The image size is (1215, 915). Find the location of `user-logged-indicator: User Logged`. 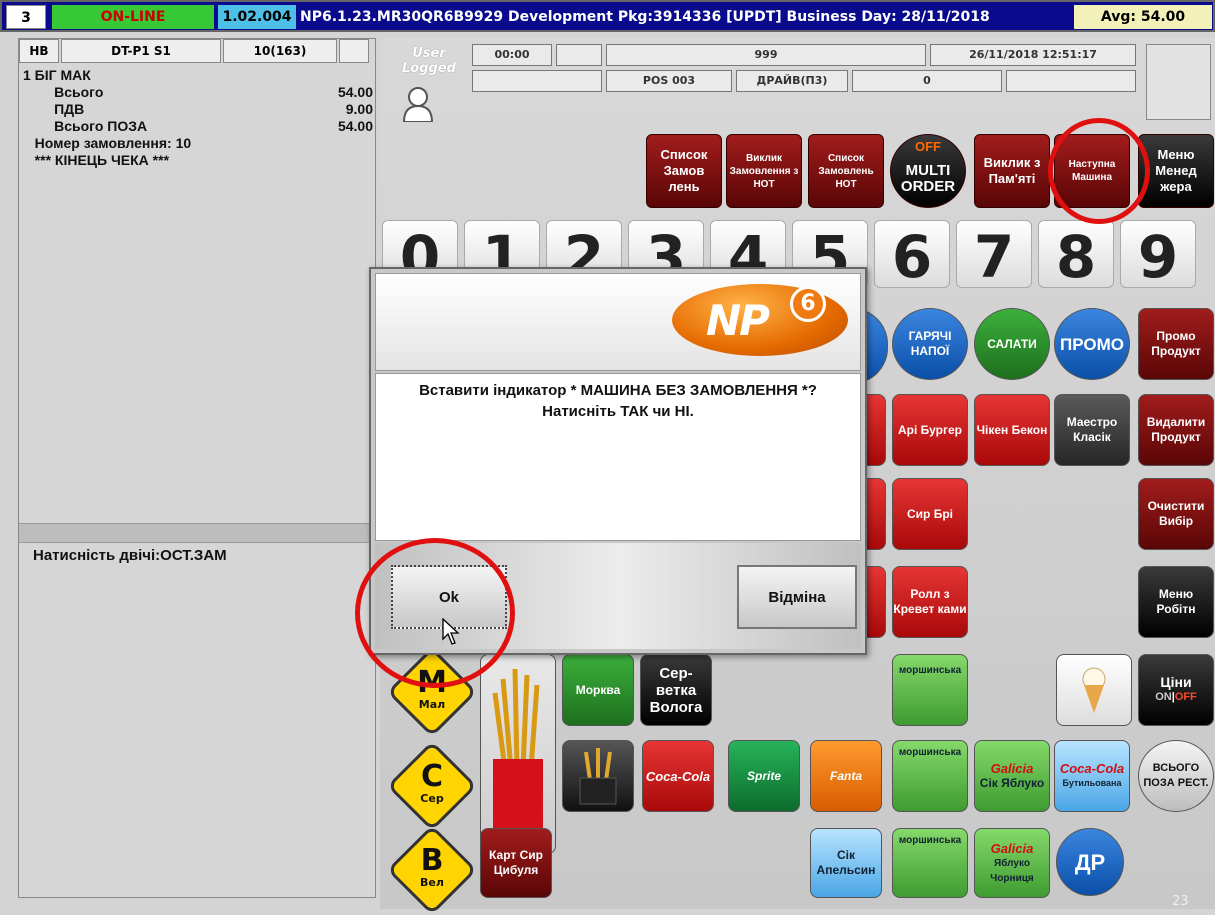

user-logged-indicator: User Logged is located at coordinates (429, 86).